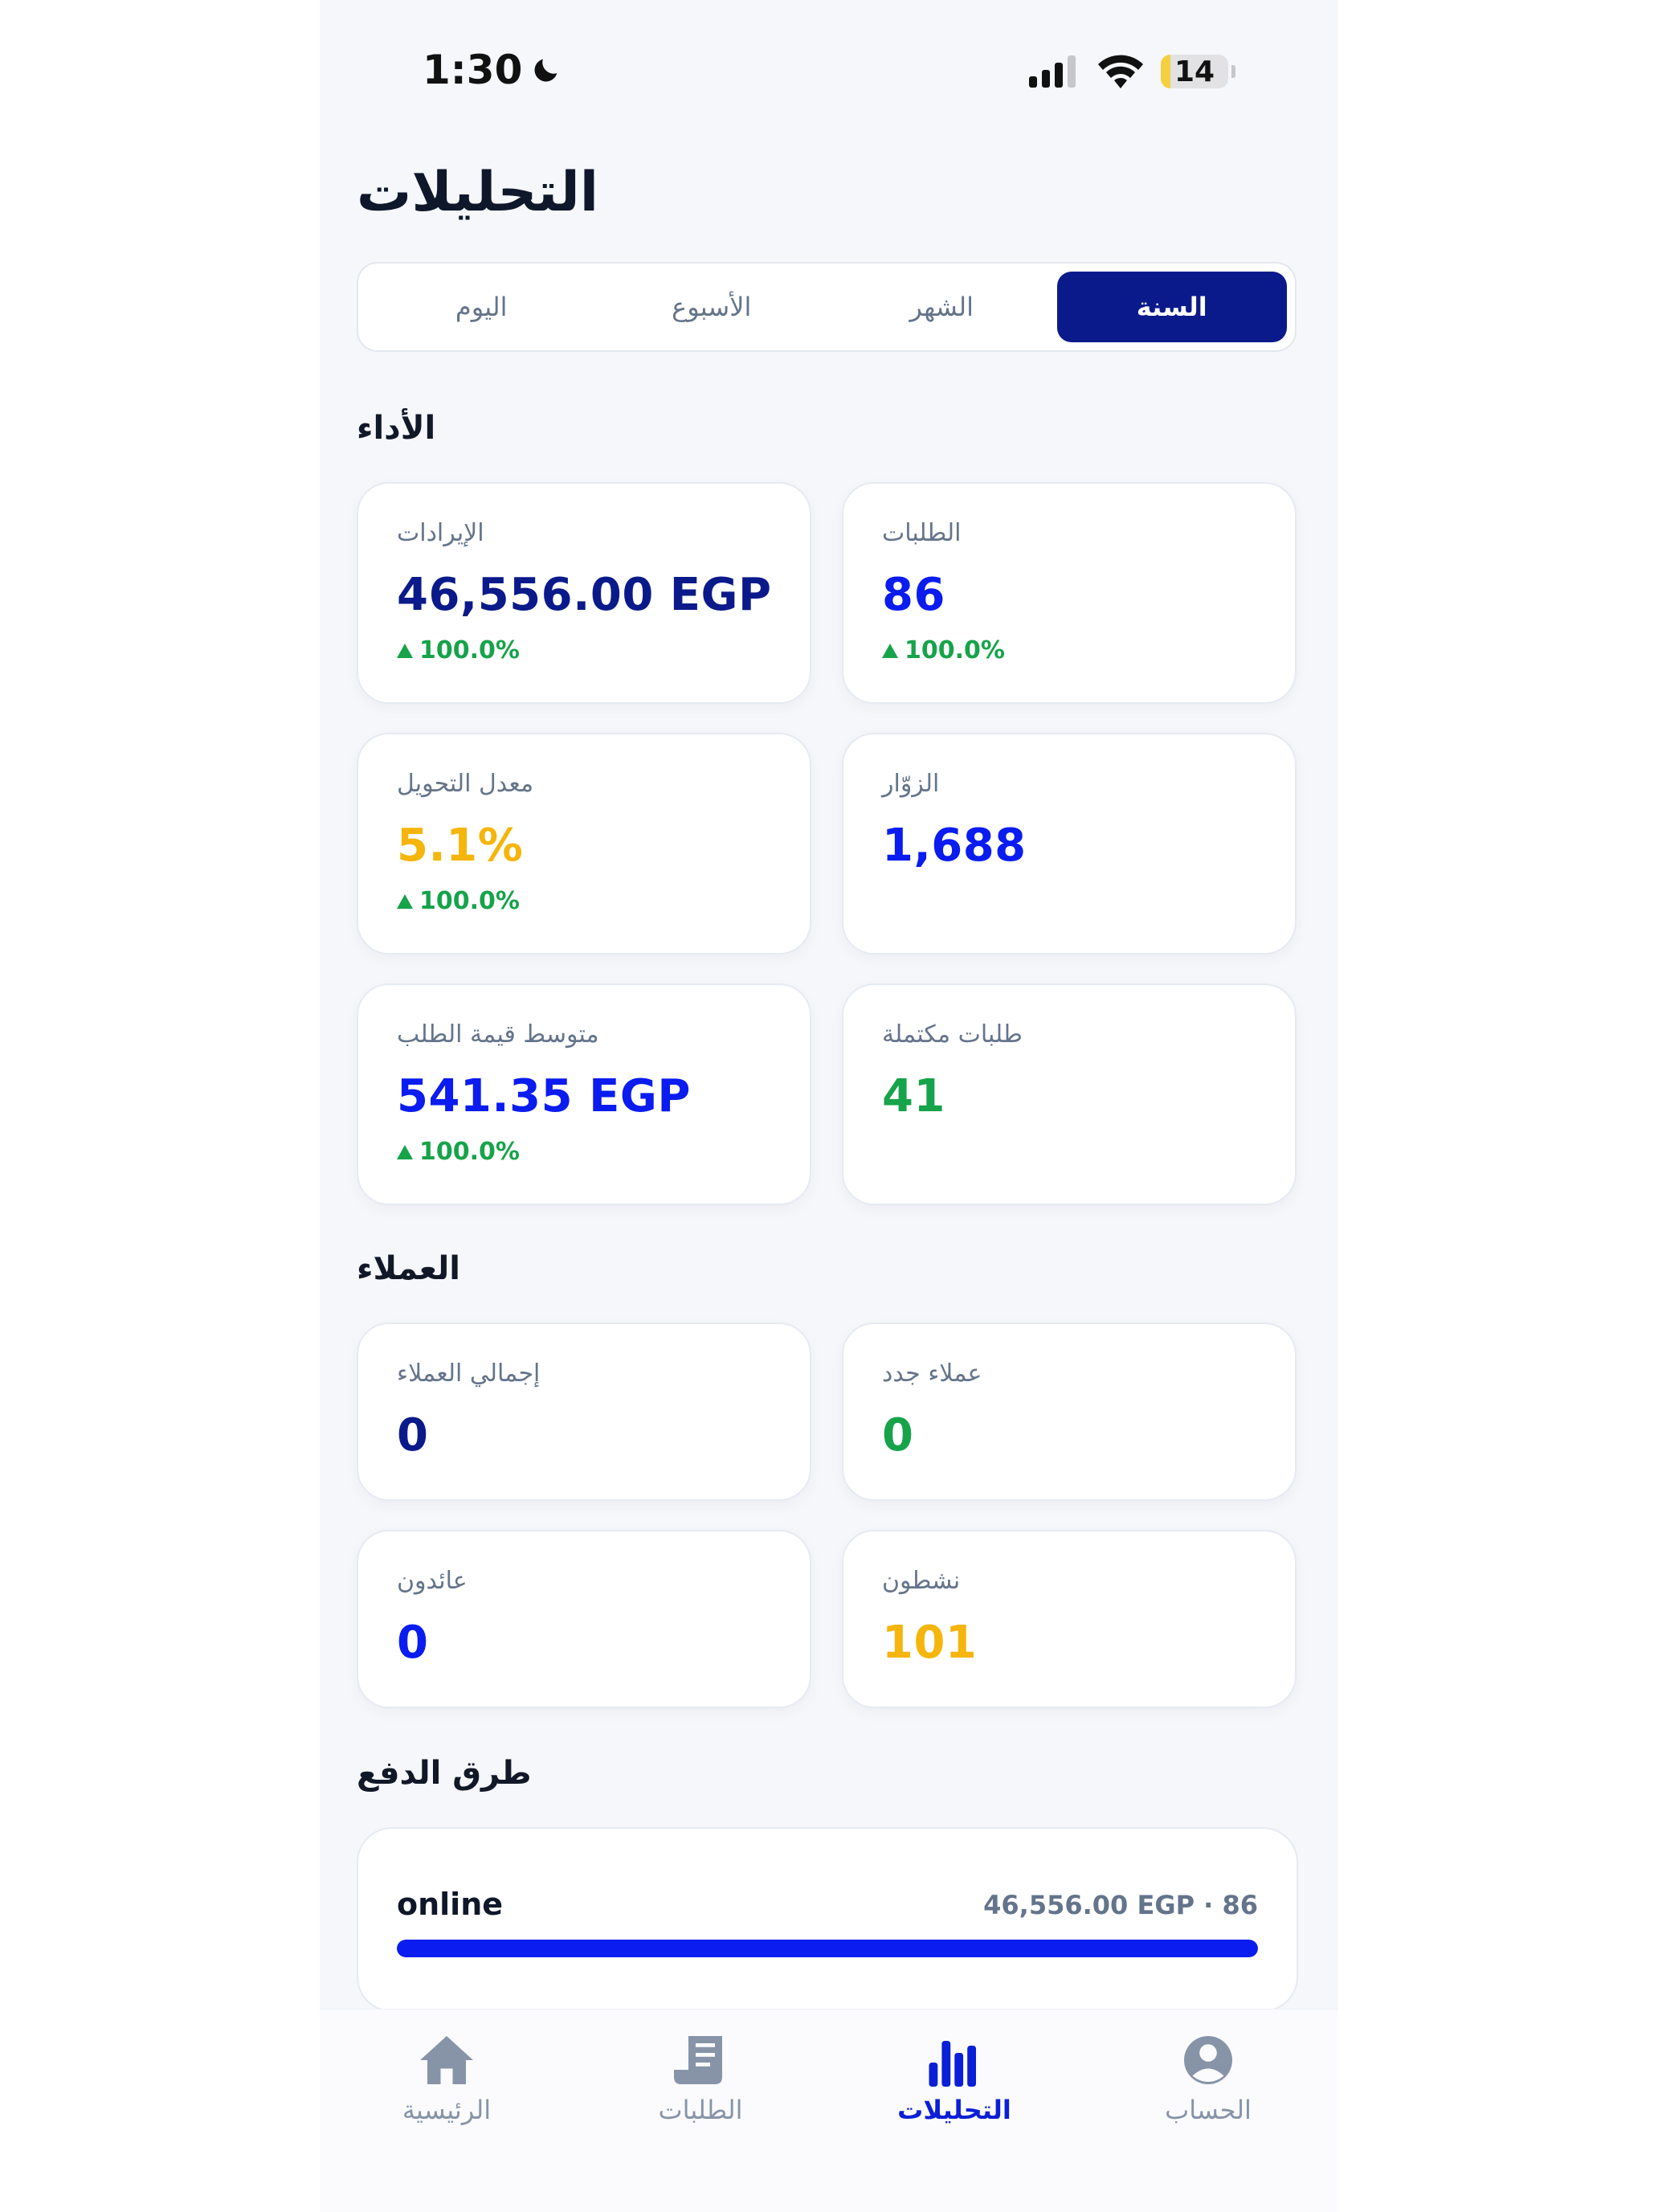 The width and height of the screenshot is (1658, 2212). Describe the element at coordinates (473, 70) in the screenshot. I see `status-time-text: 1:30` at that location.